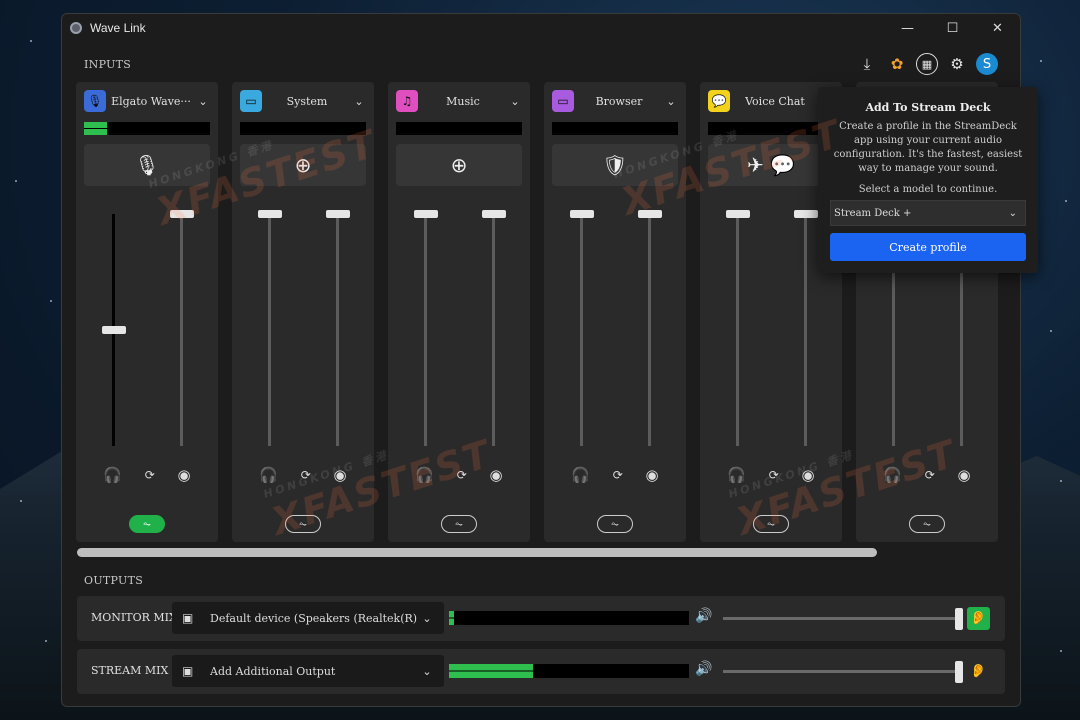 The image size is (1080, 720). Describe the element at coordinates (987, 64) in the screenshot. I see `avatar: S` at that location.